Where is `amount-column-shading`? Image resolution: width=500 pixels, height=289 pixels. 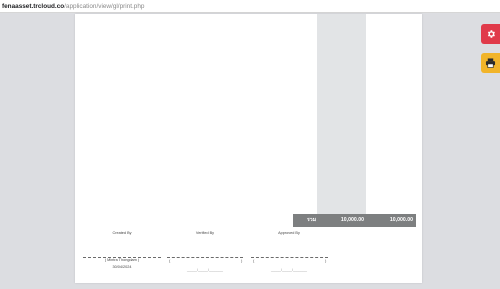 amount-column-shading is located at coordinates (341, 114).